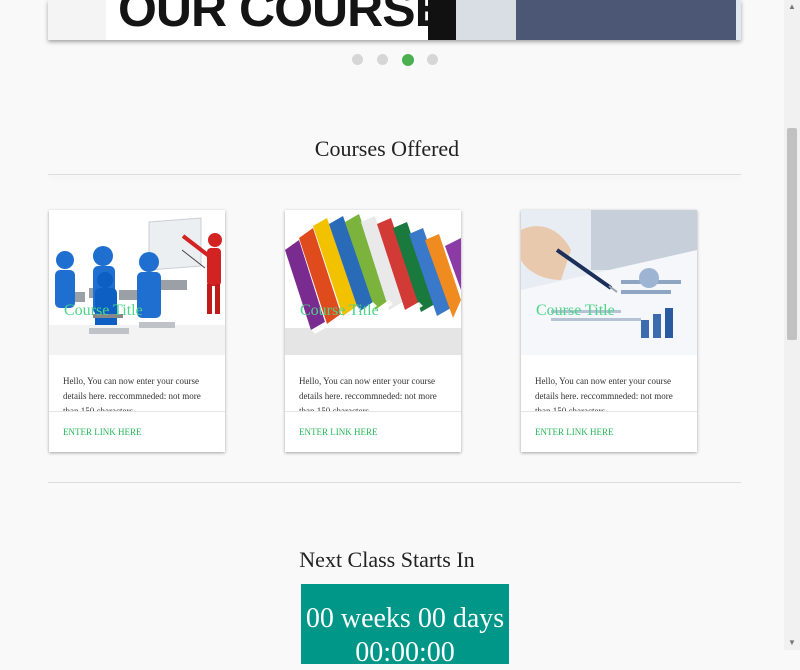 The image size is (800, 670). I want to click on countdown-clock: 00:00:00, so click(405, 652).